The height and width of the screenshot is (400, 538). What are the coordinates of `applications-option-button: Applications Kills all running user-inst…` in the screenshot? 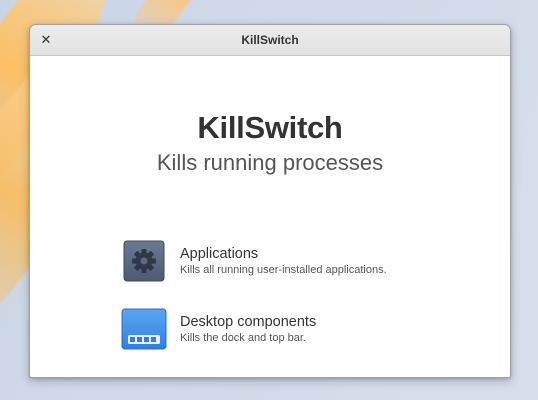 It's located at (281, 261).